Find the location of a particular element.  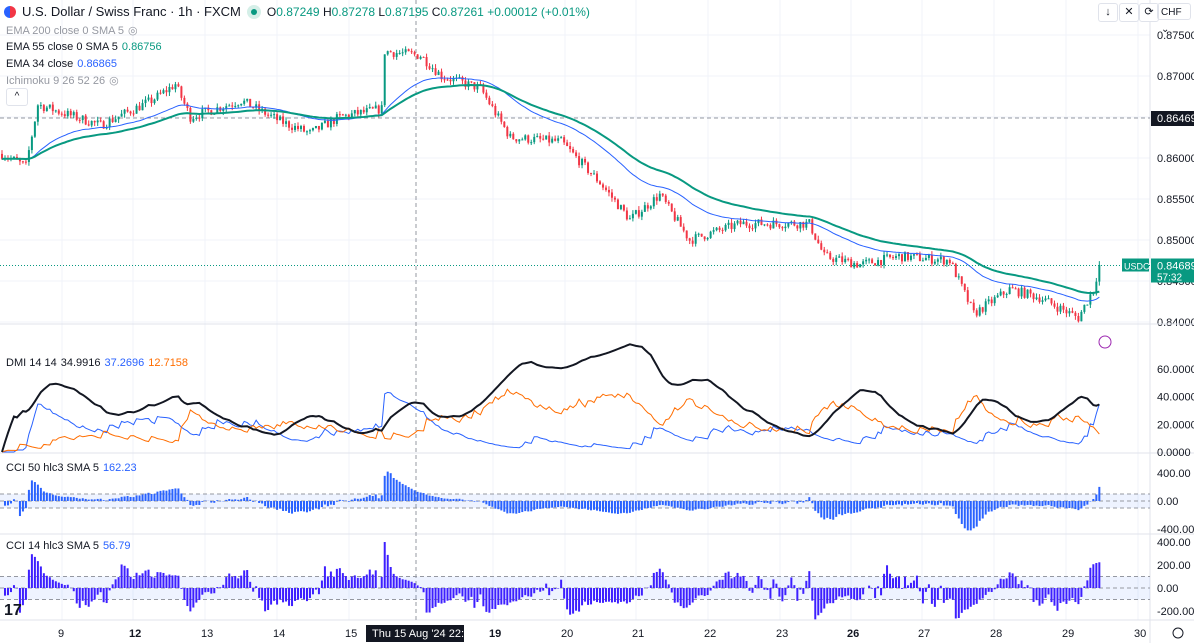

legend-ichimoku: Ichimoku 9 26 52 26 ◎ is located at coordinates (64, 80).